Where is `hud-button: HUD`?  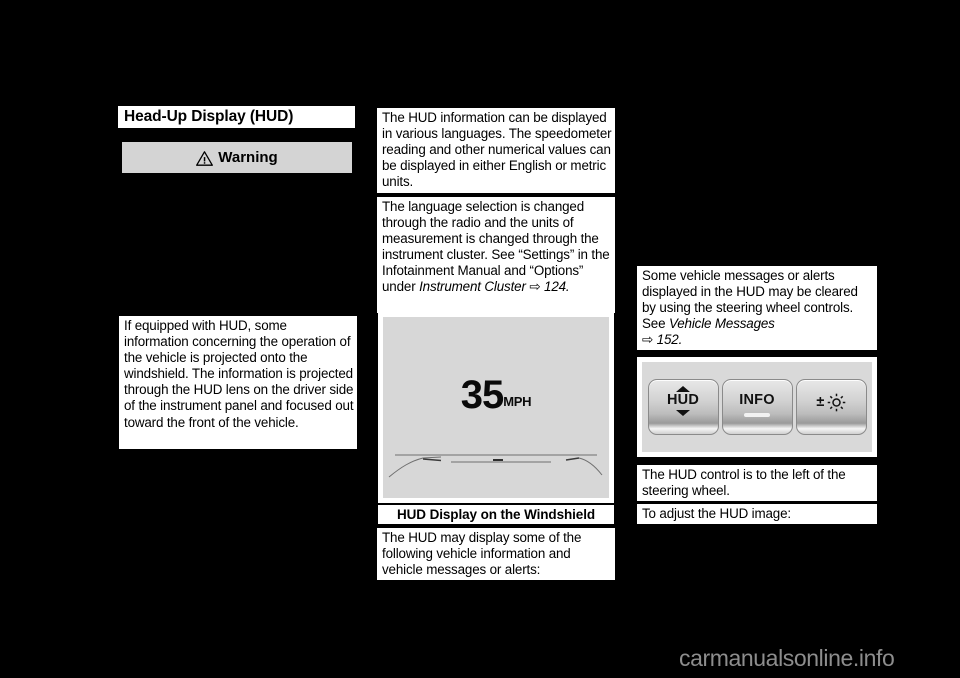
hud-button: HUD is located at coordinates (683, 407).